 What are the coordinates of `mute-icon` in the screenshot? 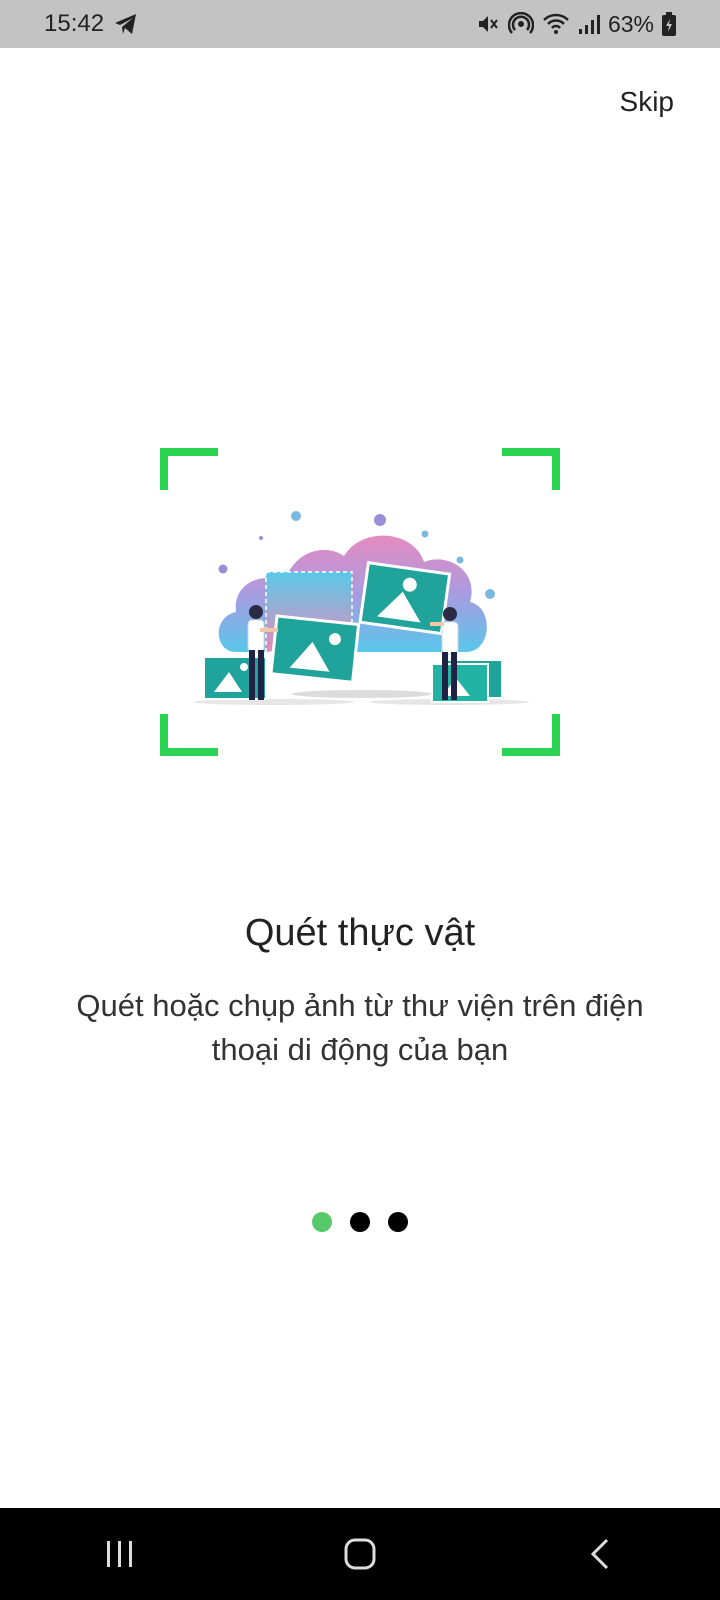 It's located at (488, 24).